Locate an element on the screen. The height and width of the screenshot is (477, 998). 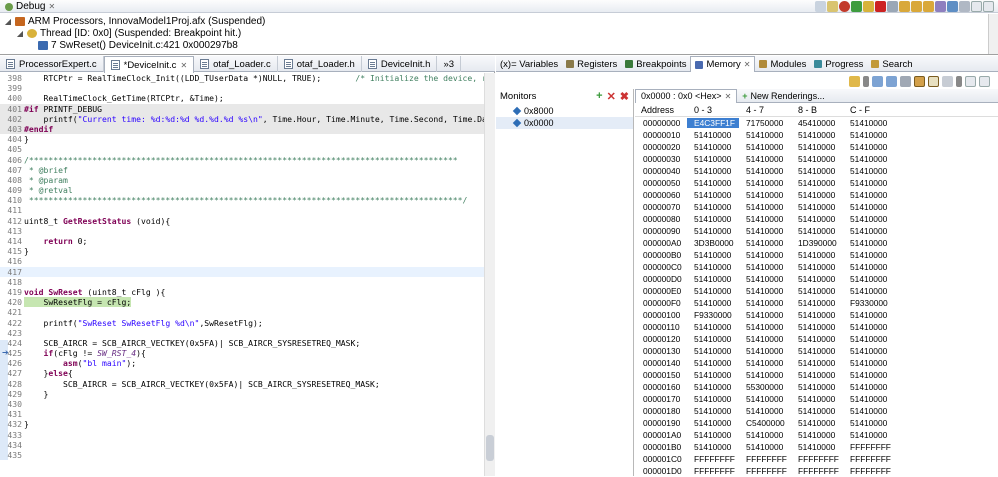
view-tab: Progress is located at coordinates (838, 64).